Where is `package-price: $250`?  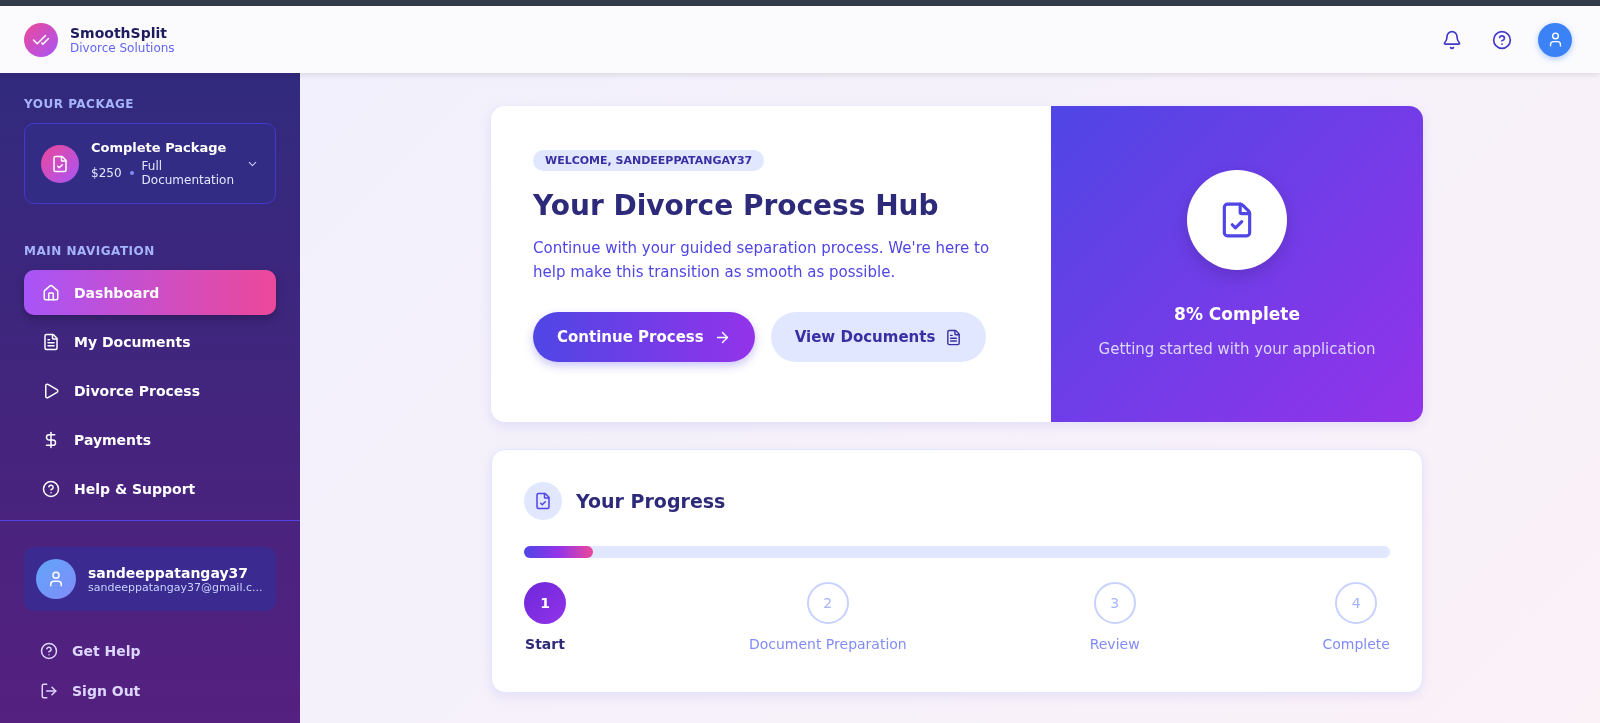
package-price: $250 is located at coordinates (106, 173).